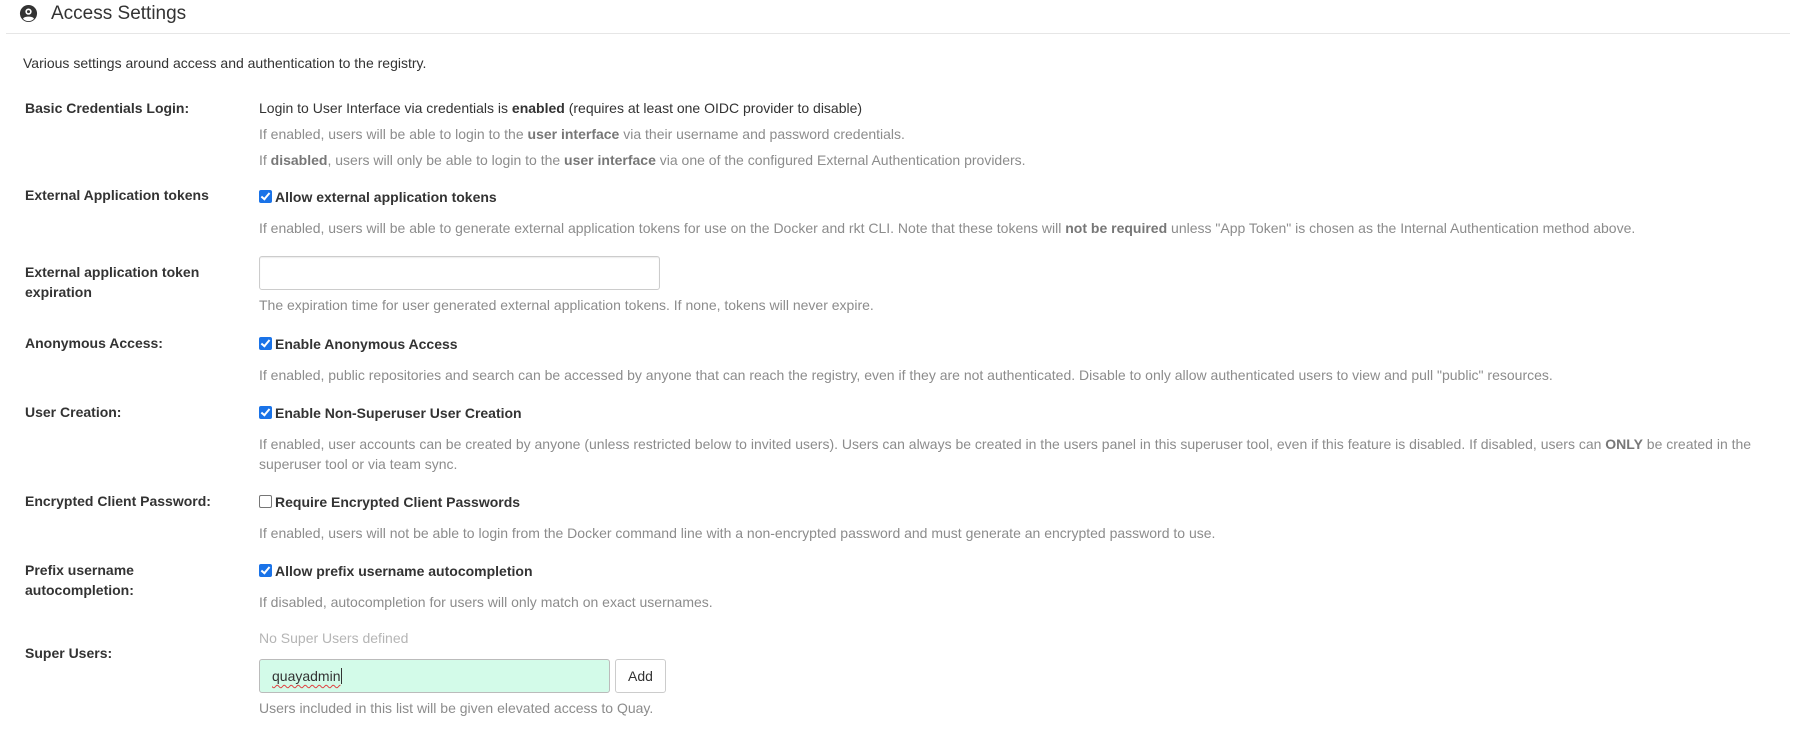  I want to click on prefix-autocomplete-label: Prefix username autocompletion:, so click(79, 580).